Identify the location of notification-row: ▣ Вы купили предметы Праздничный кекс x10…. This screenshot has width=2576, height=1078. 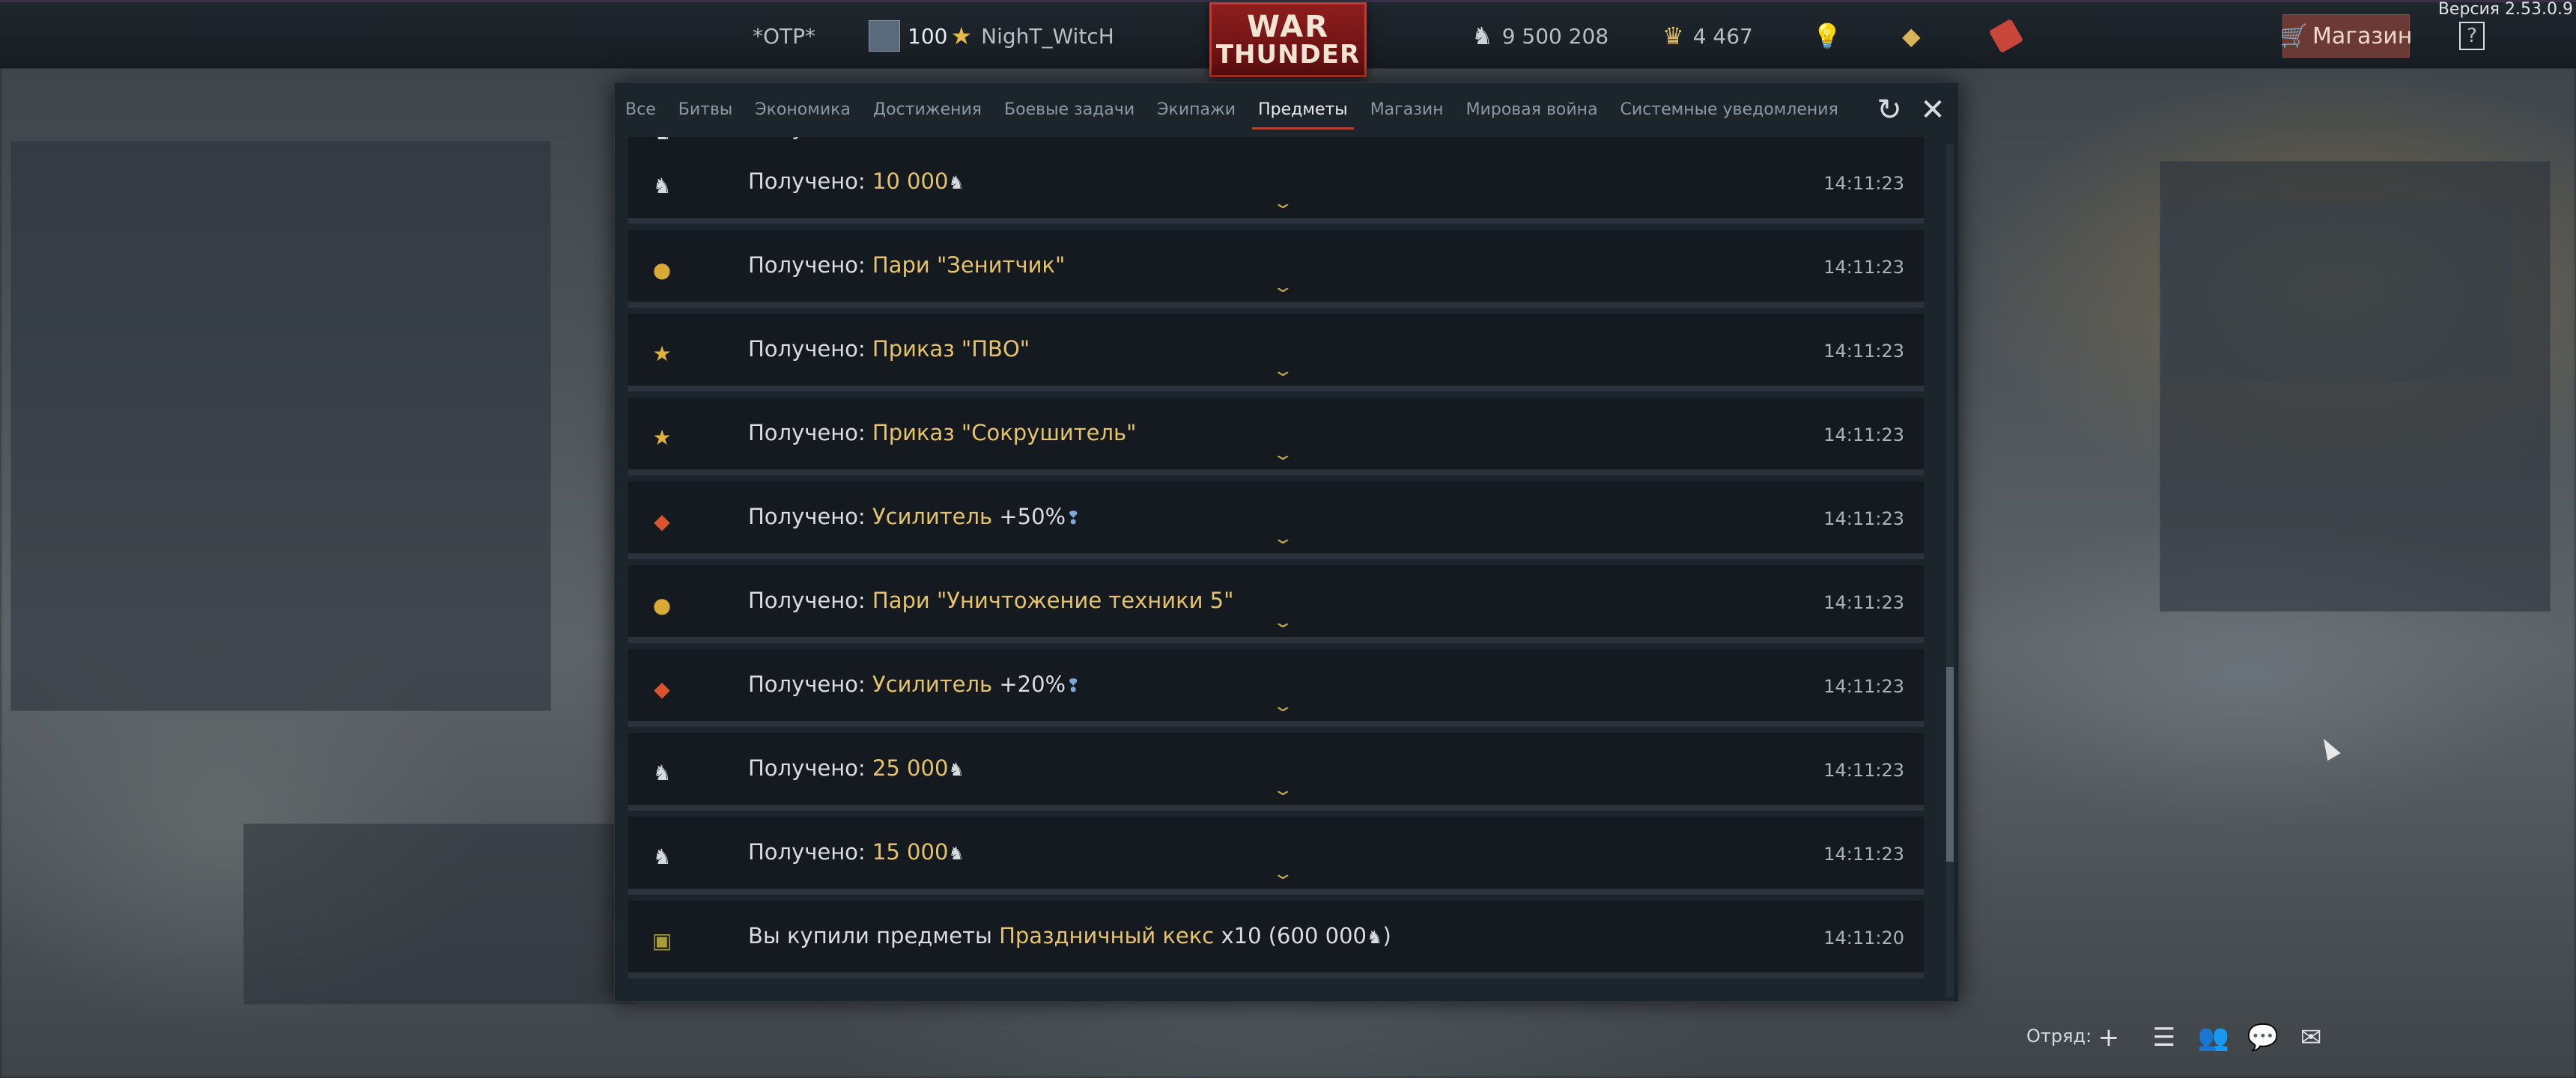
(1276, 939).